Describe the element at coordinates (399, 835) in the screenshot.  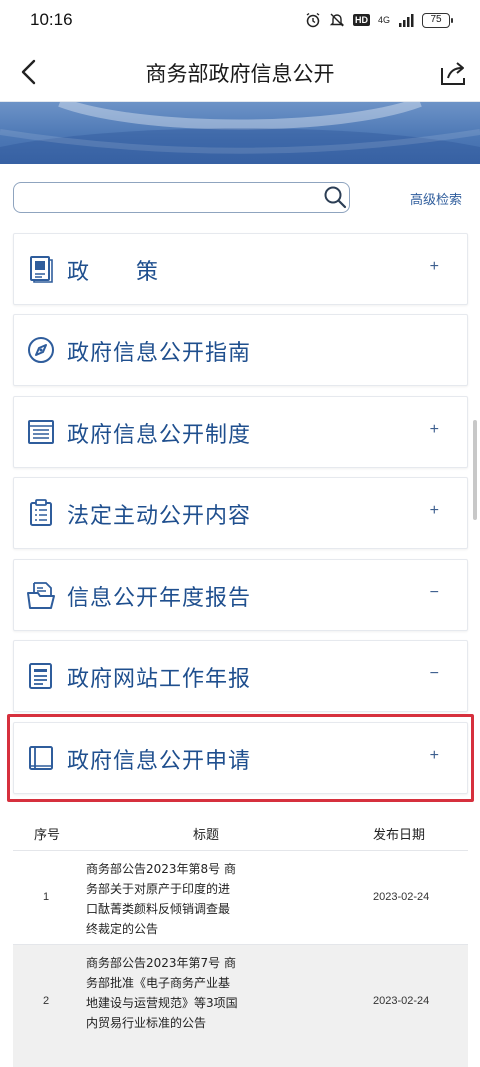
I see `column-header-date: 发布日期` at that location.